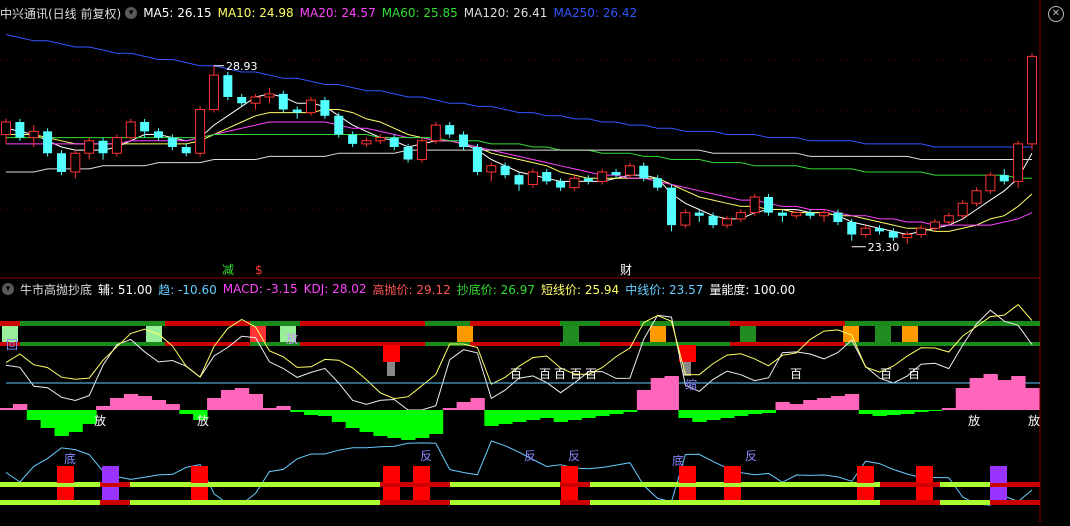 This screenshot has width=1070, height=526. What do you see at coordinates (658, 334) in the screenshot?
I see `signal-box` at bounding box center [658, 334].